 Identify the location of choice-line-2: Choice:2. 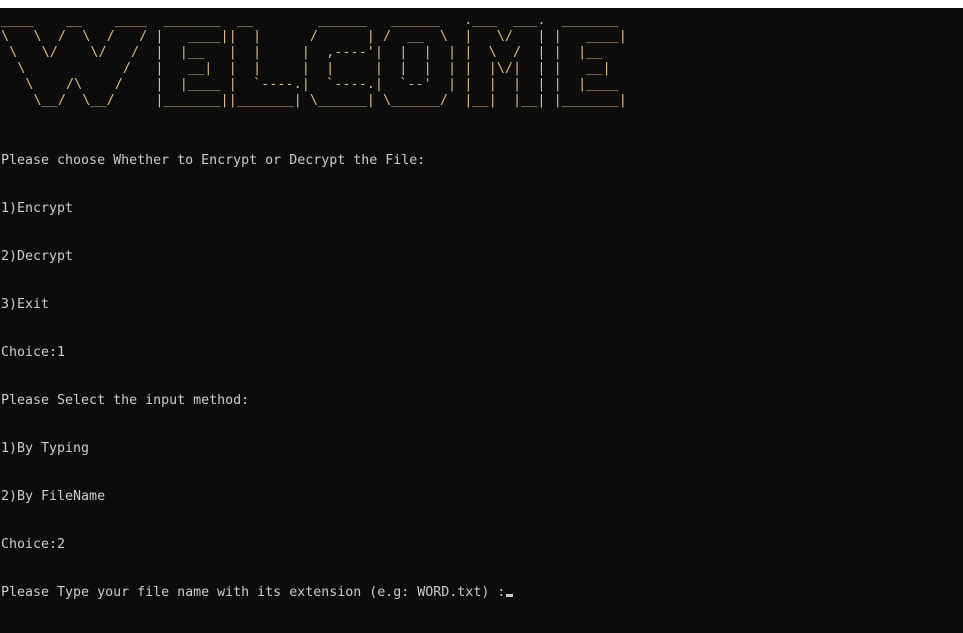
(33, 544).